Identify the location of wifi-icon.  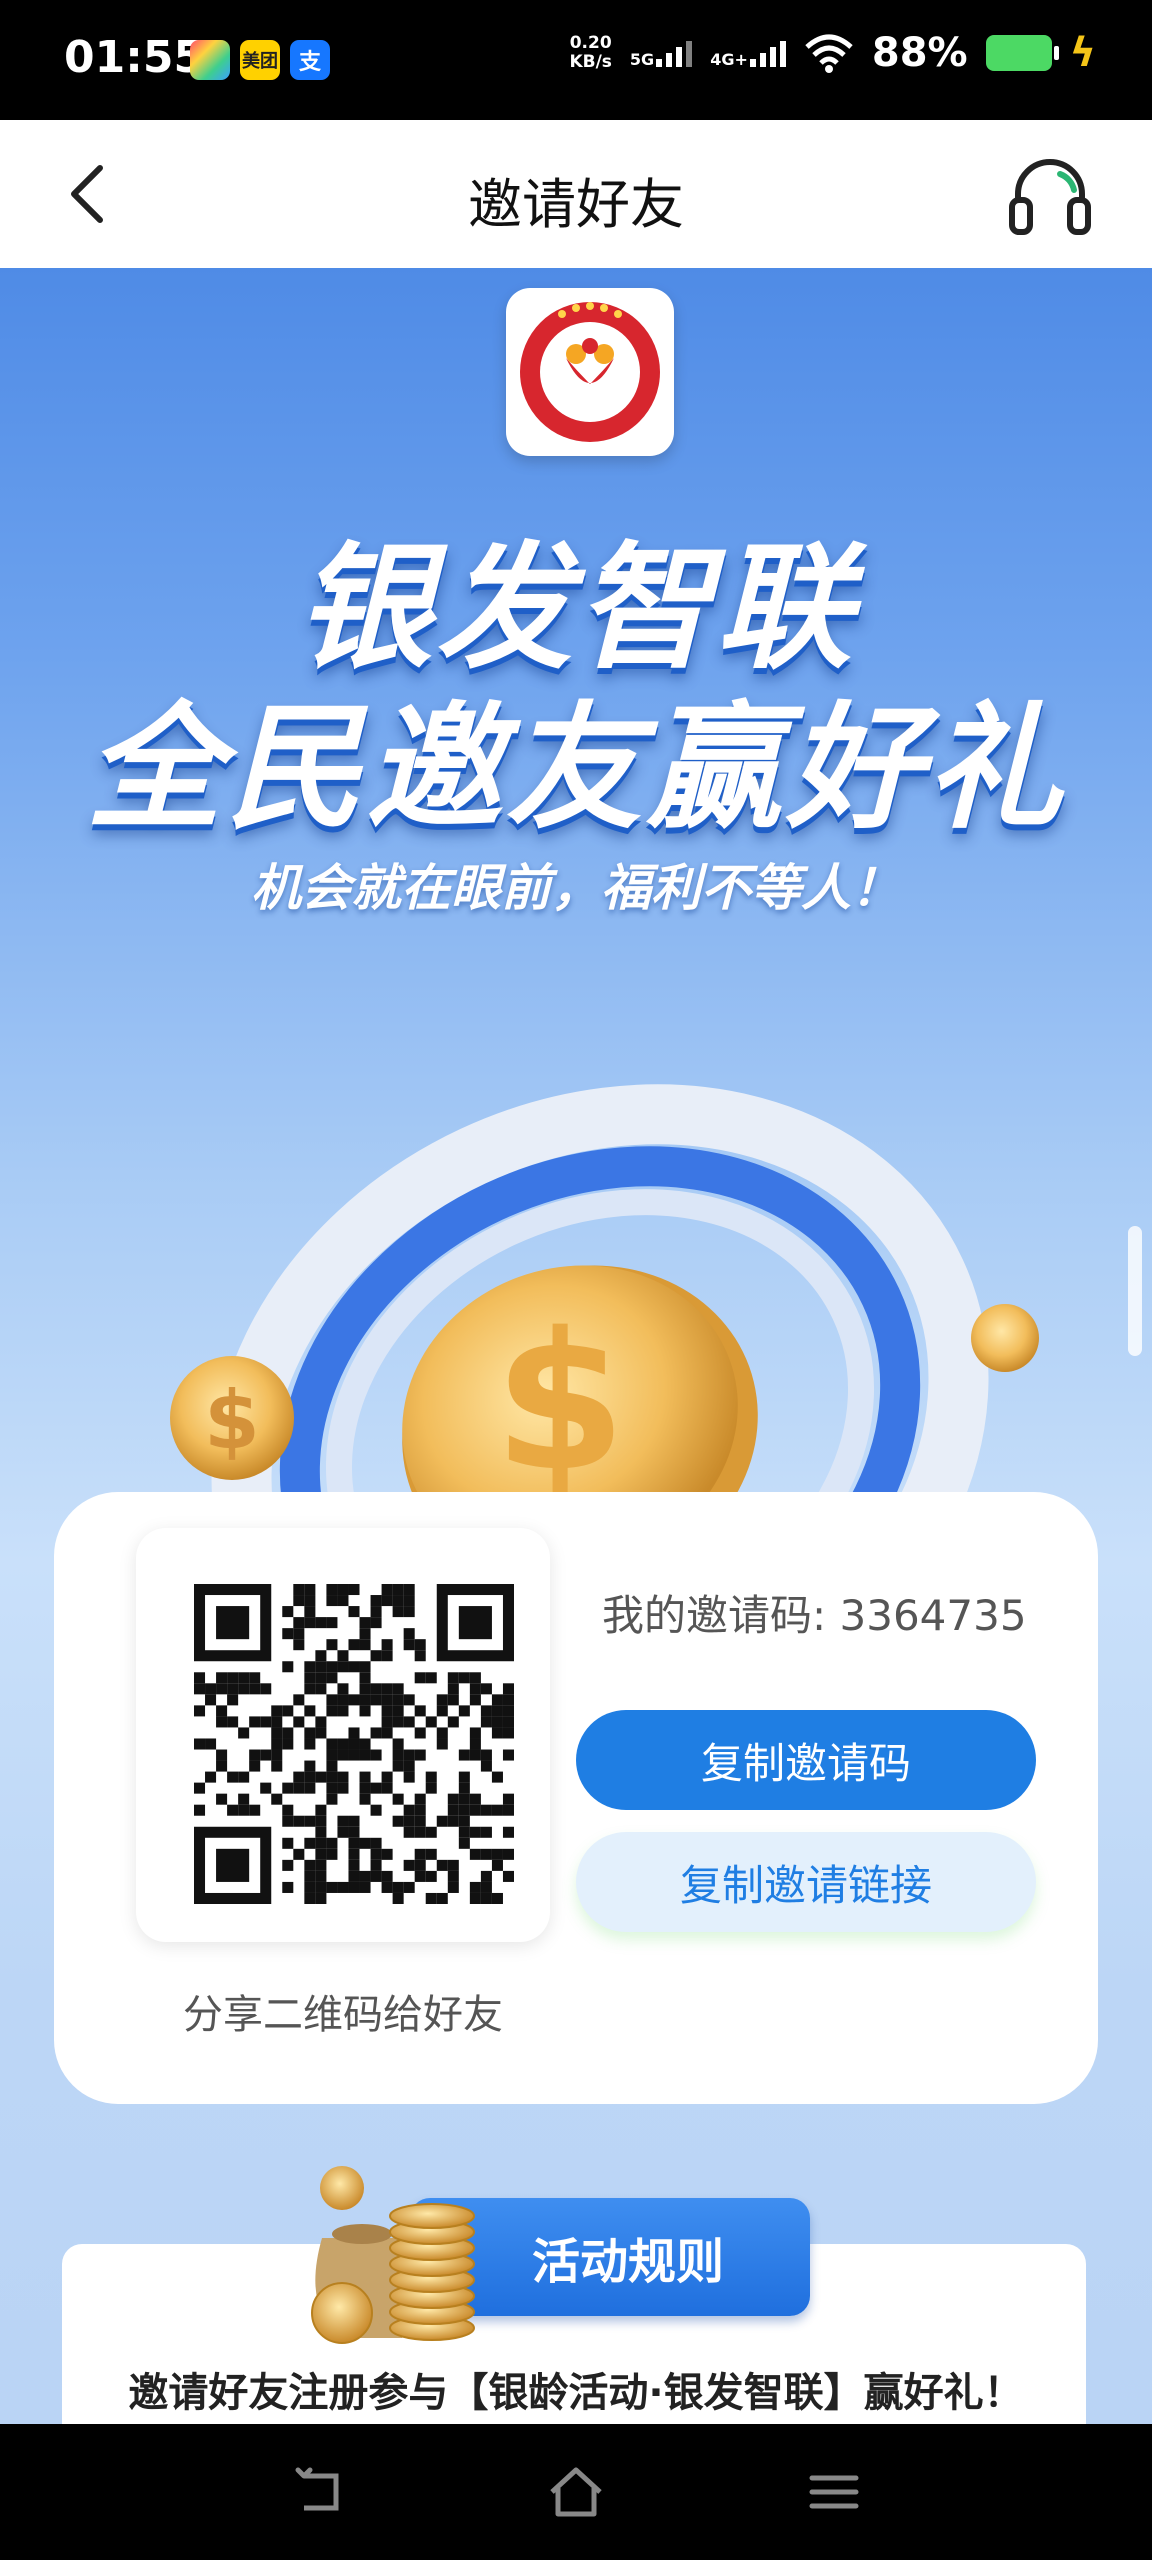
(829, 53).